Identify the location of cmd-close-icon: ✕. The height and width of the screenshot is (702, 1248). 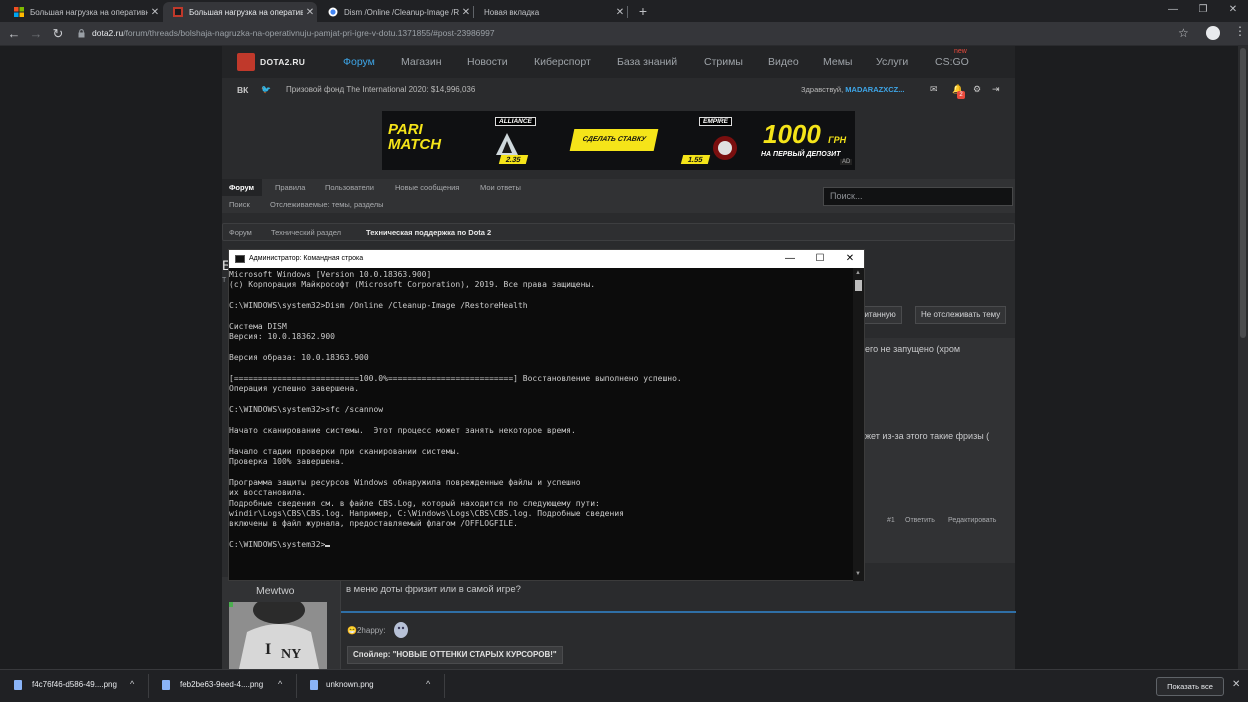
(850, 259).